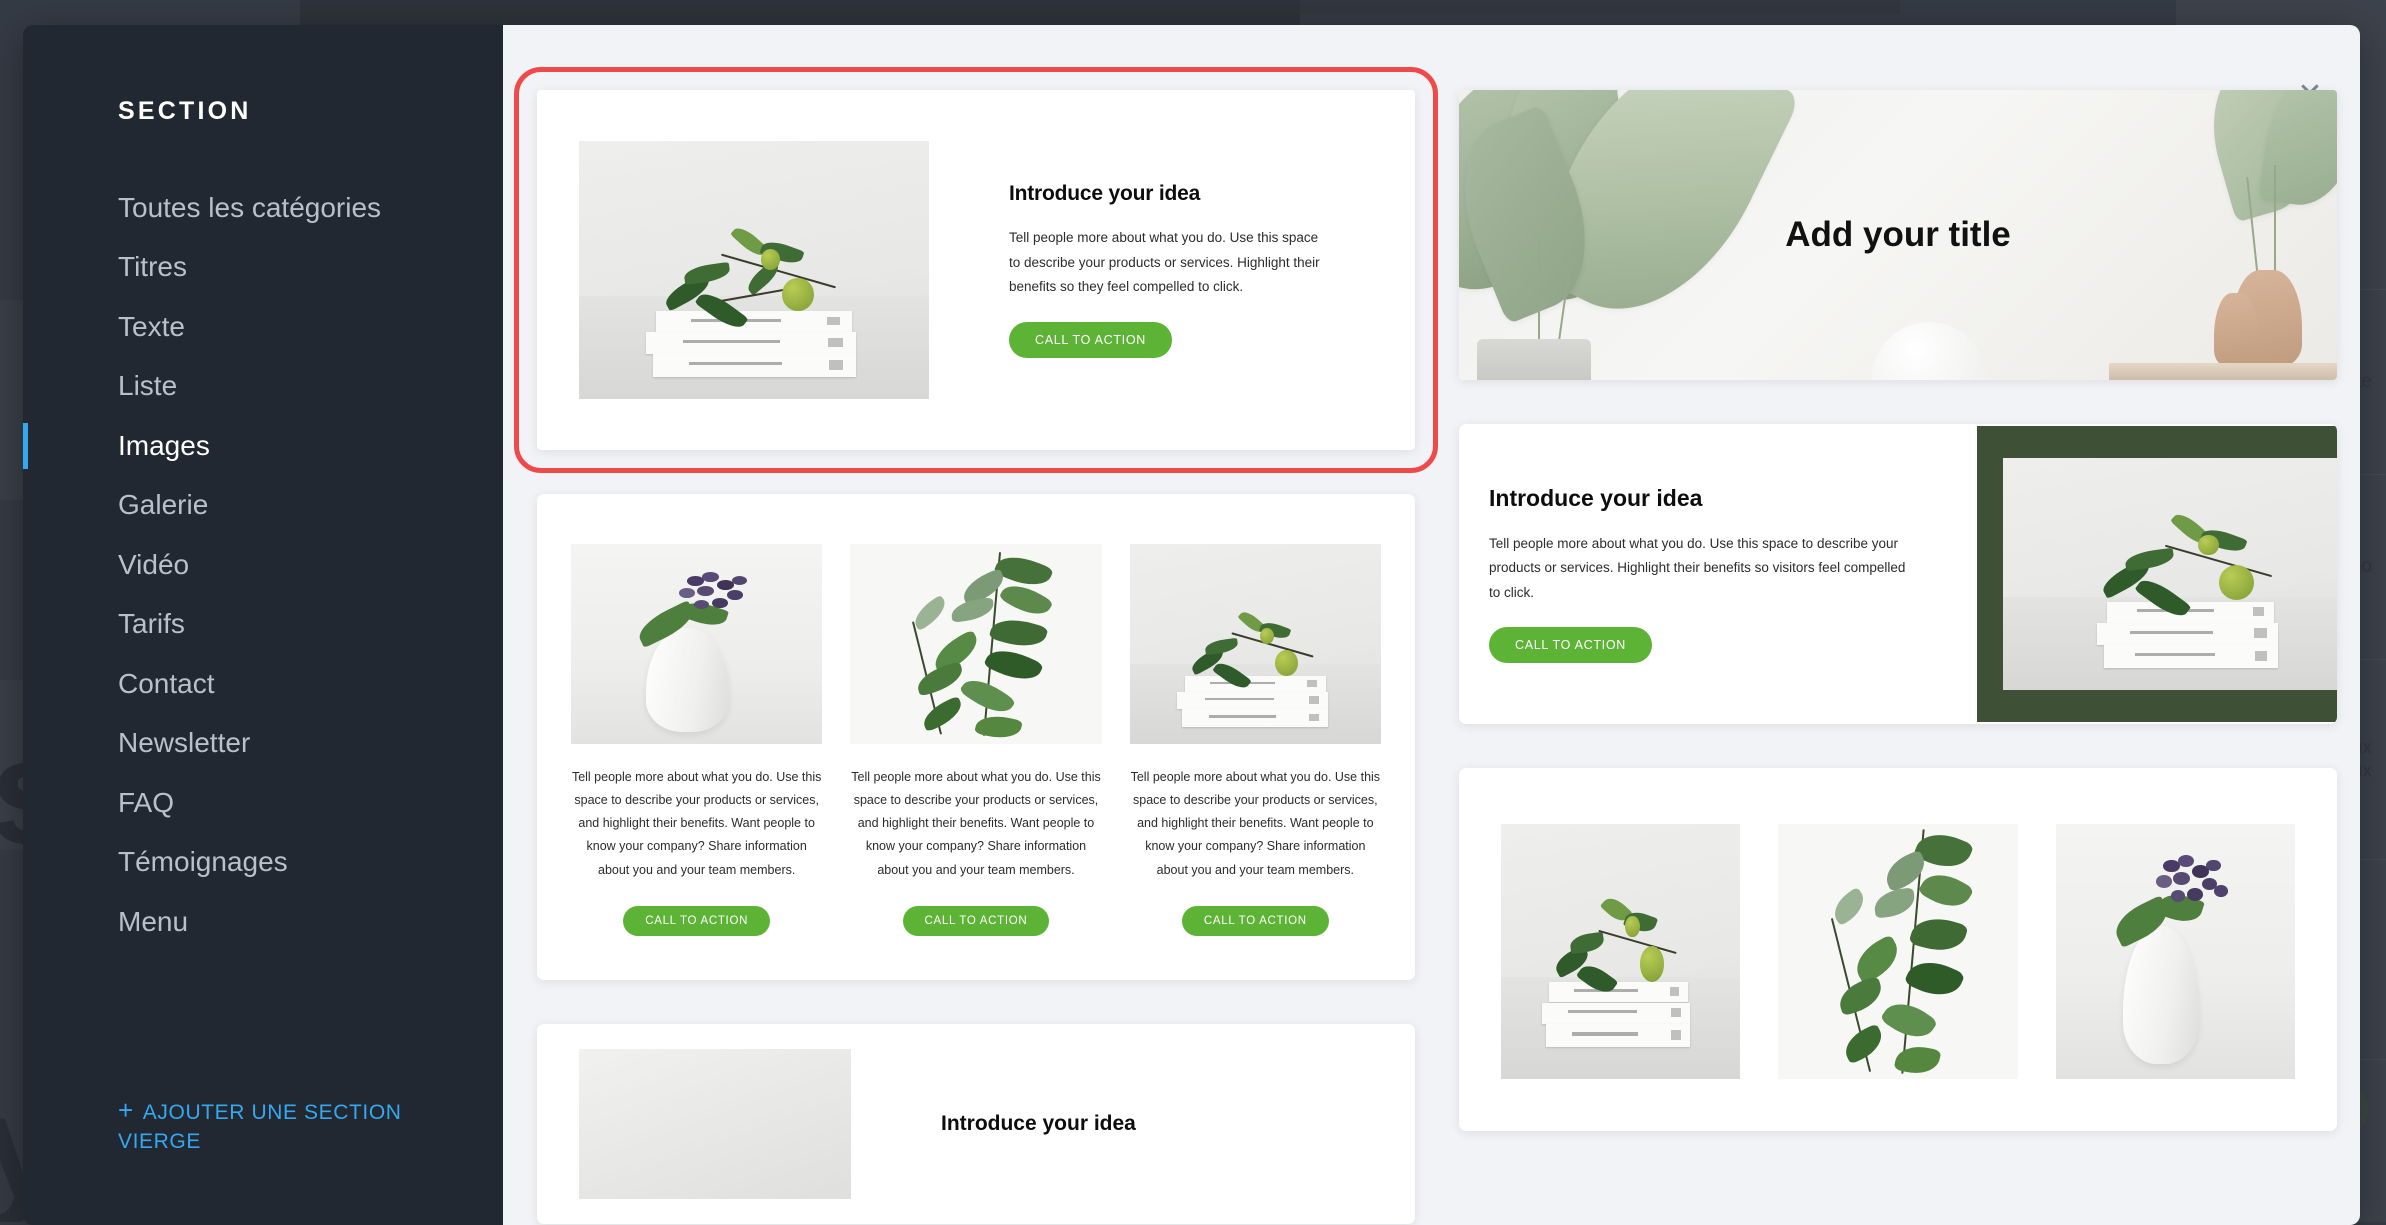  I want to click on sidebar-item-label: Liste, so click(147, 386).